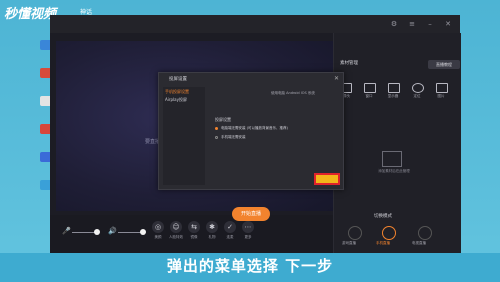  What do you see at coordinates (30, 14) in the screenshot?
I see `watermark-logo: 秒懂视频` at bounding box center [30, 14].